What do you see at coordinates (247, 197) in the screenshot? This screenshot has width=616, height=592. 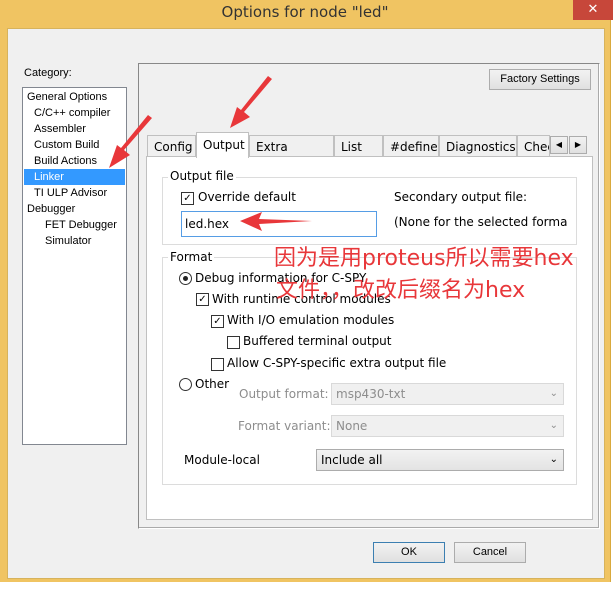 I see `override-default-label: Override default` at bounding box center [247, 197].